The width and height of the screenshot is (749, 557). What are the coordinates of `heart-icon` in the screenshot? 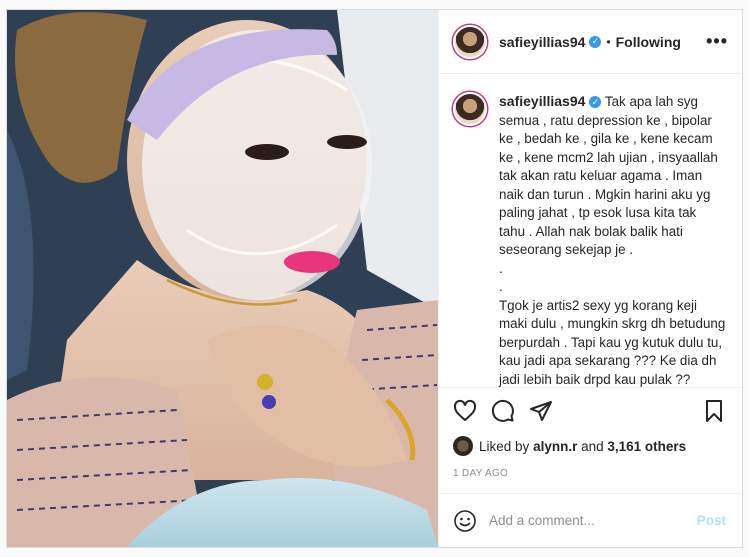 It's located at (465, 411).